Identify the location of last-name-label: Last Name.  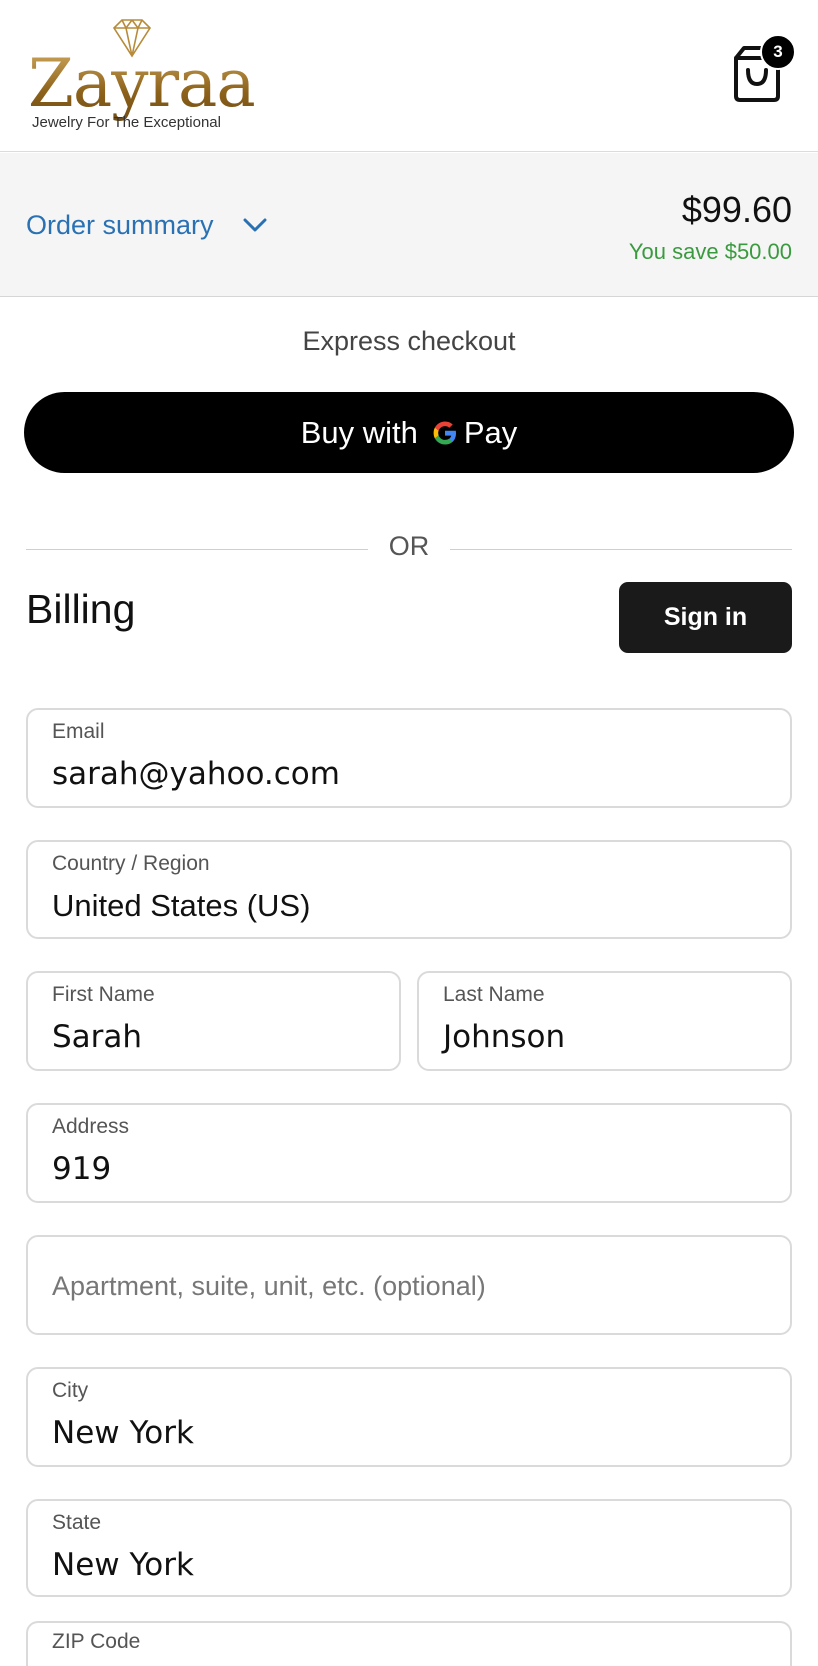
(494, 994).